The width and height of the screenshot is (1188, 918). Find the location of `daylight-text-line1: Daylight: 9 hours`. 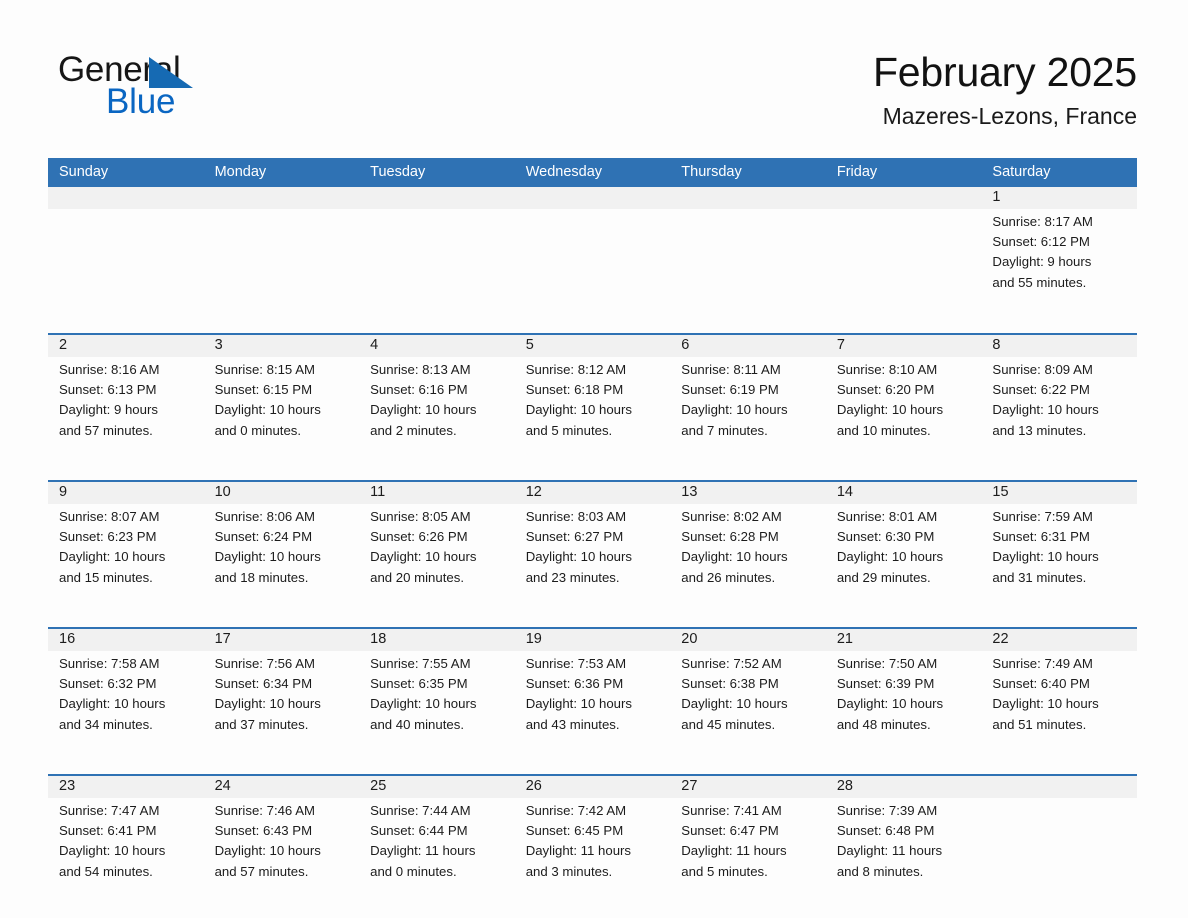

daylight-text-line1: Daylight: 9 hours is located at coordinates (1042, 262).